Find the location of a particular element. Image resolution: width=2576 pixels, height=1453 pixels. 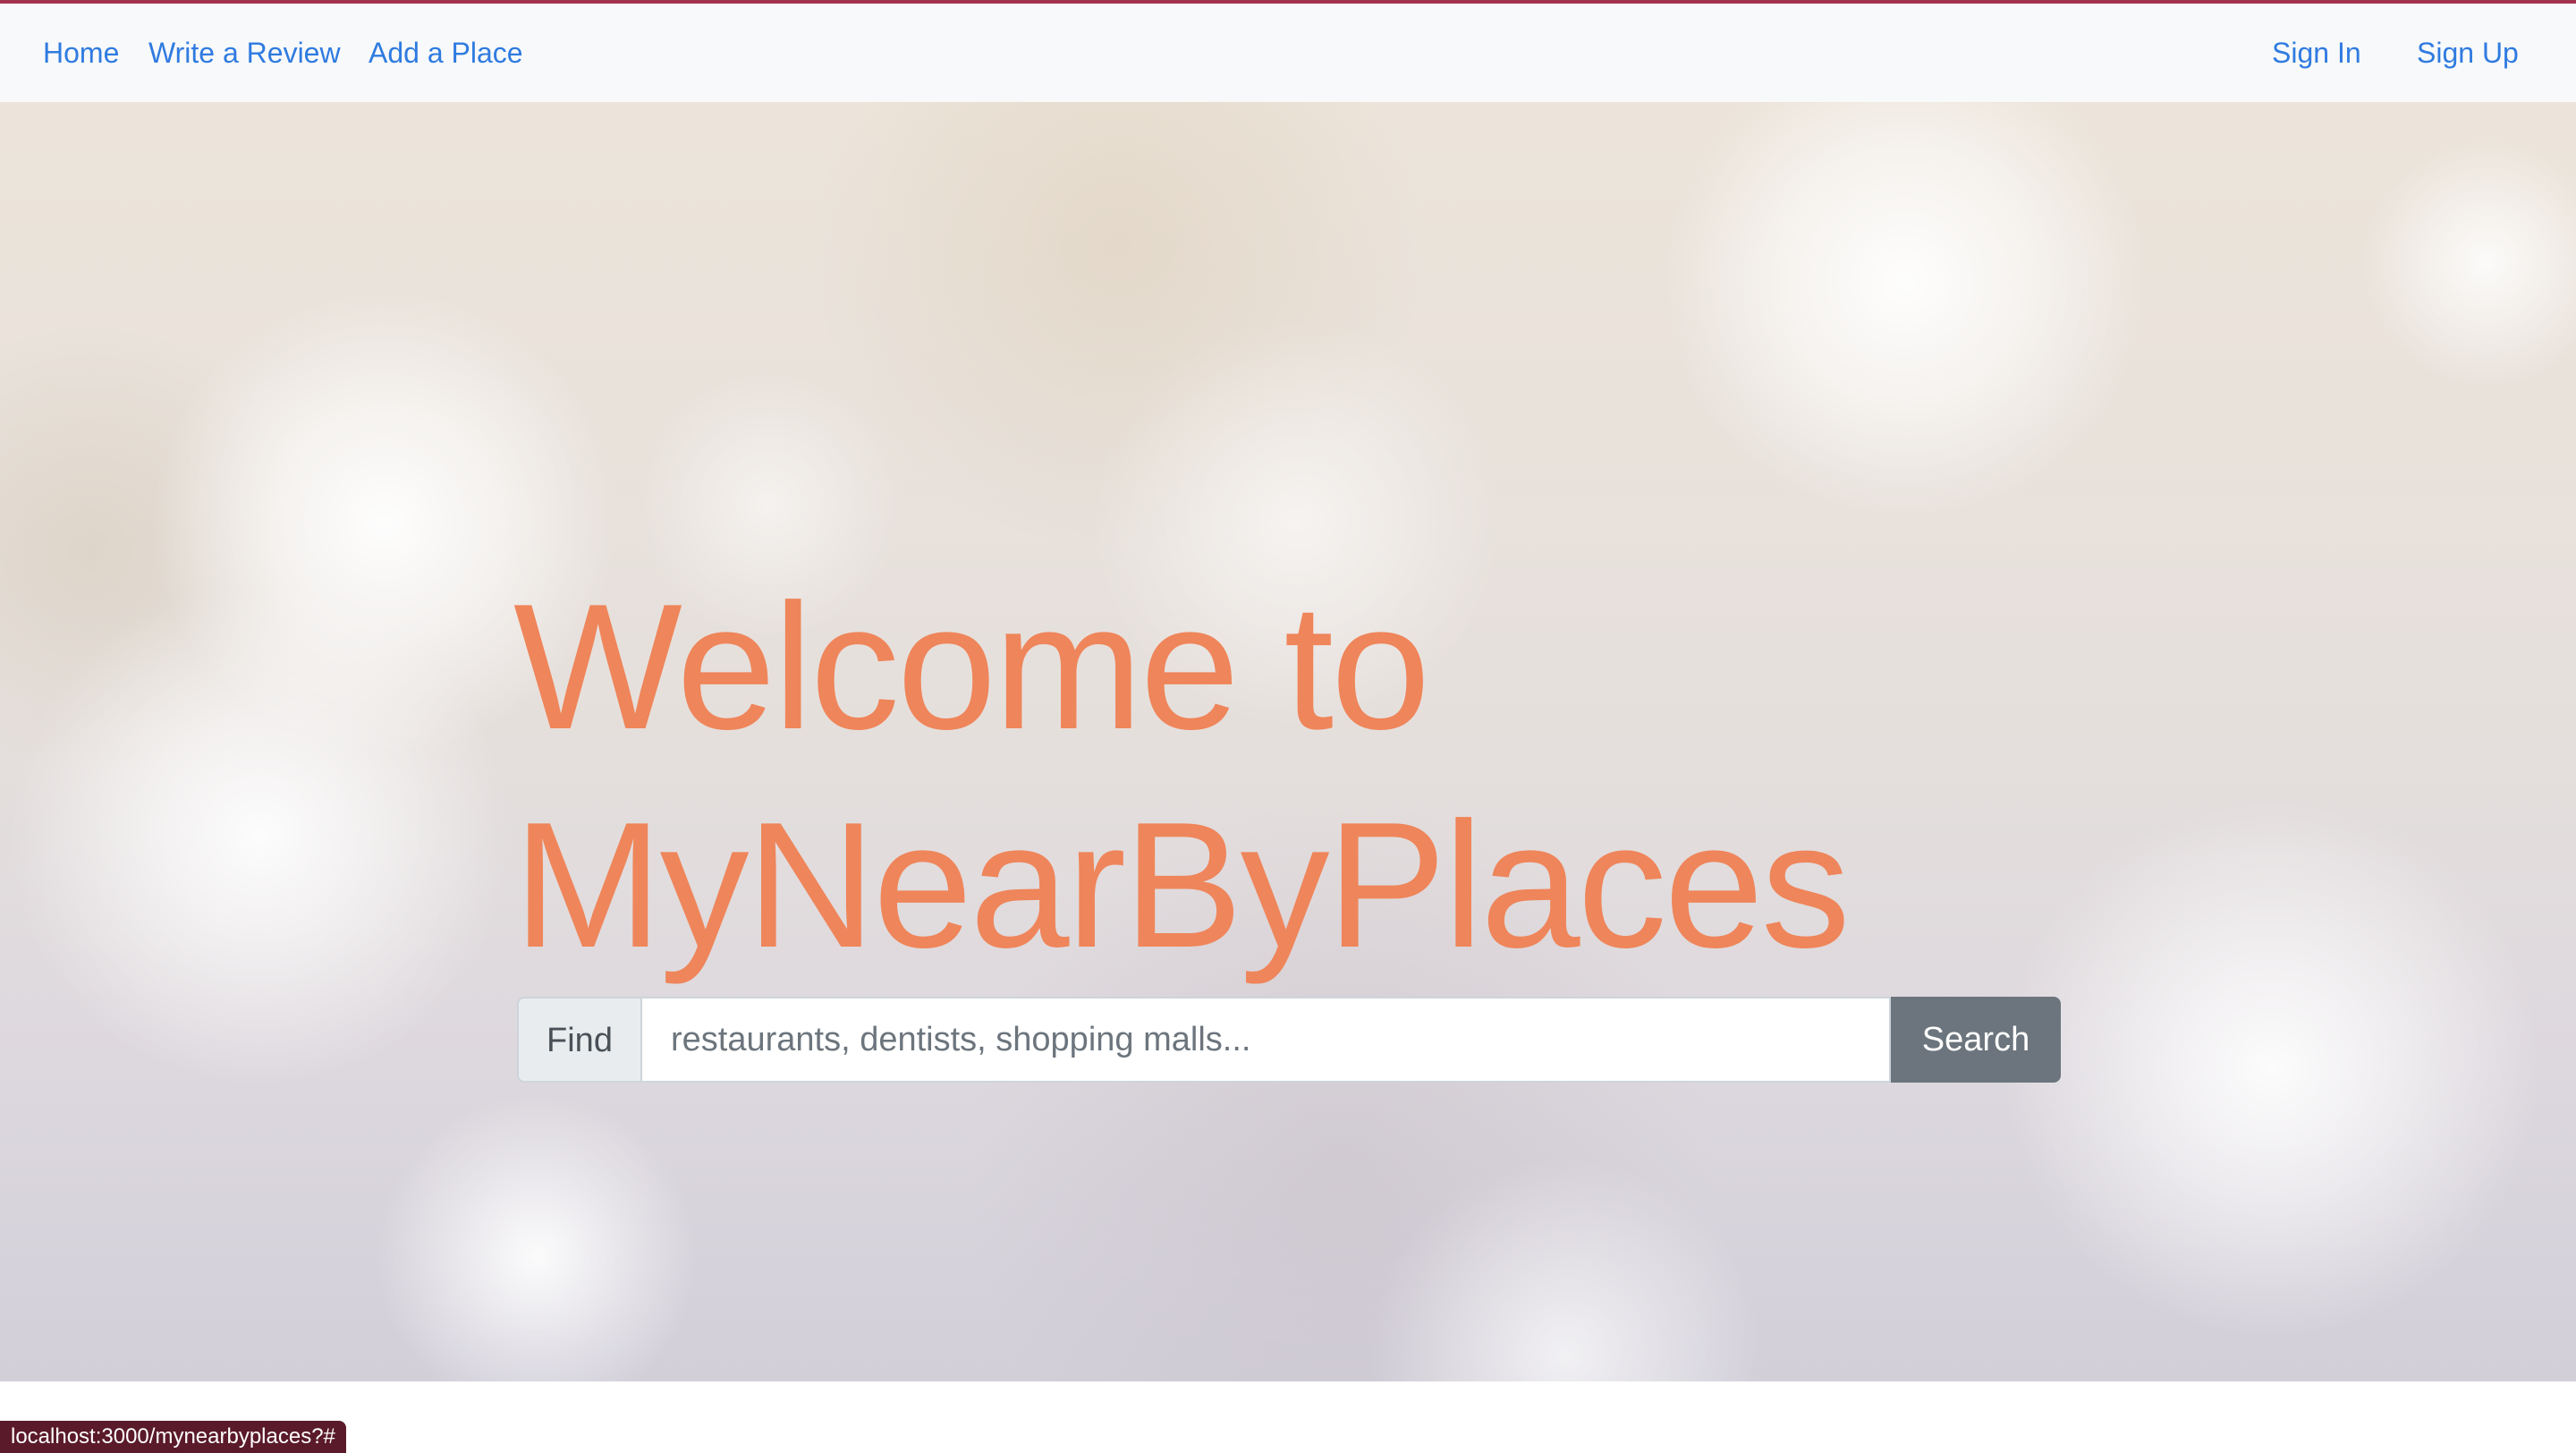

nav-sign-up-link: Sign Up is located at coordinates (2468, 53).